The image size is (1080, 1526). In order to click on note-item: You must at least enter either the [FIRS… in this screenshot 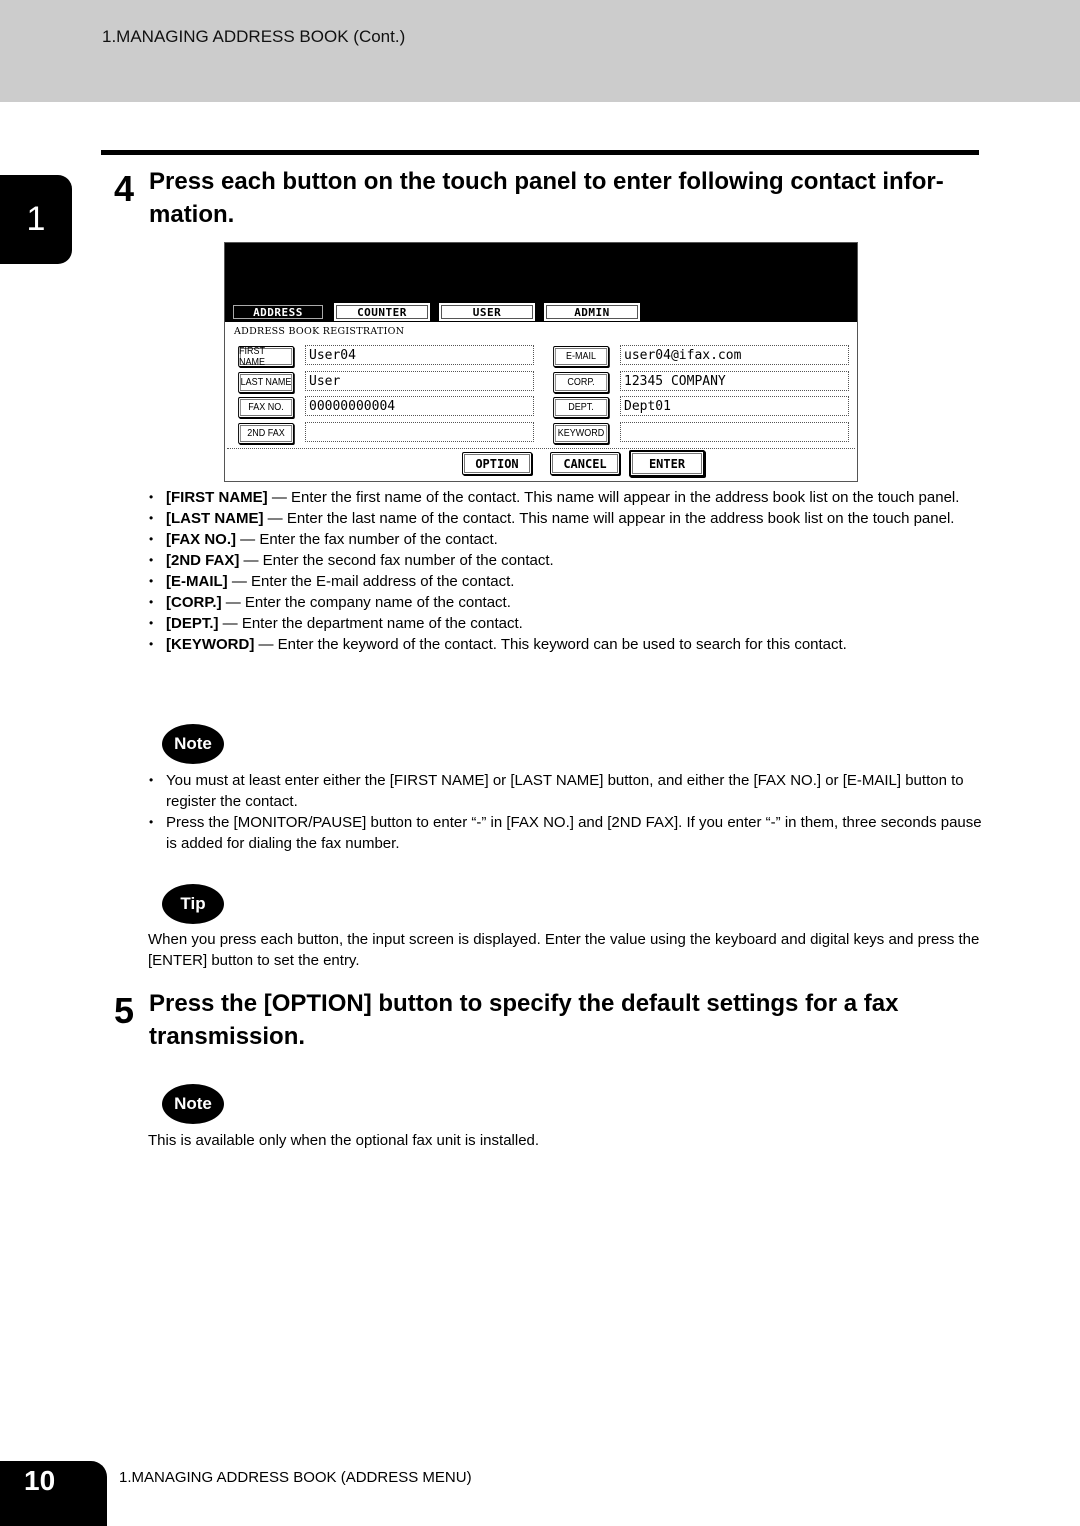, I will do `click(568, 791)`.